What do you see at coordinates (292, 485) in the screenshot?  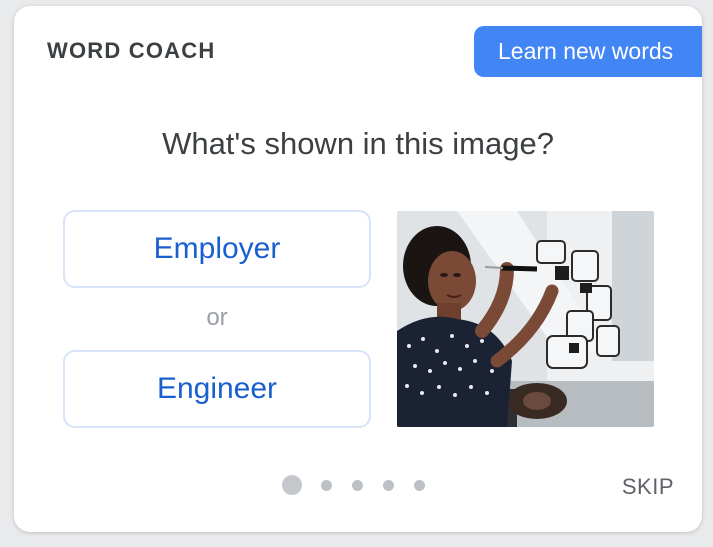 I see `progress-dot-current` at bounding box center [292, 485].